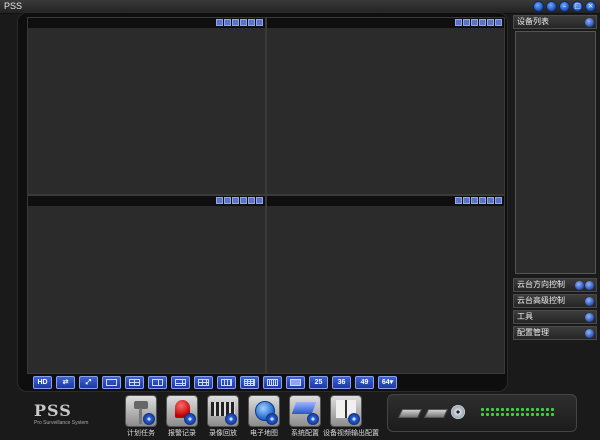  Describe the element at coordinates (295, 382) in the screenshot. I see `layout-custom-icon` at that location.